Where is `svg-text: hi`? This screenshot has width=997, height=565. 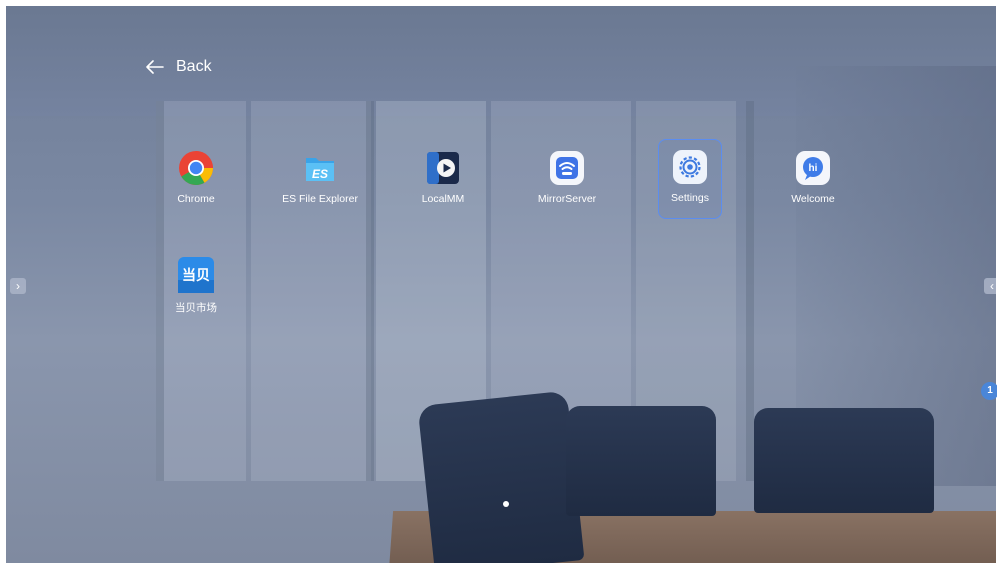
svg-text: hi is located at coordinates (813, 168).